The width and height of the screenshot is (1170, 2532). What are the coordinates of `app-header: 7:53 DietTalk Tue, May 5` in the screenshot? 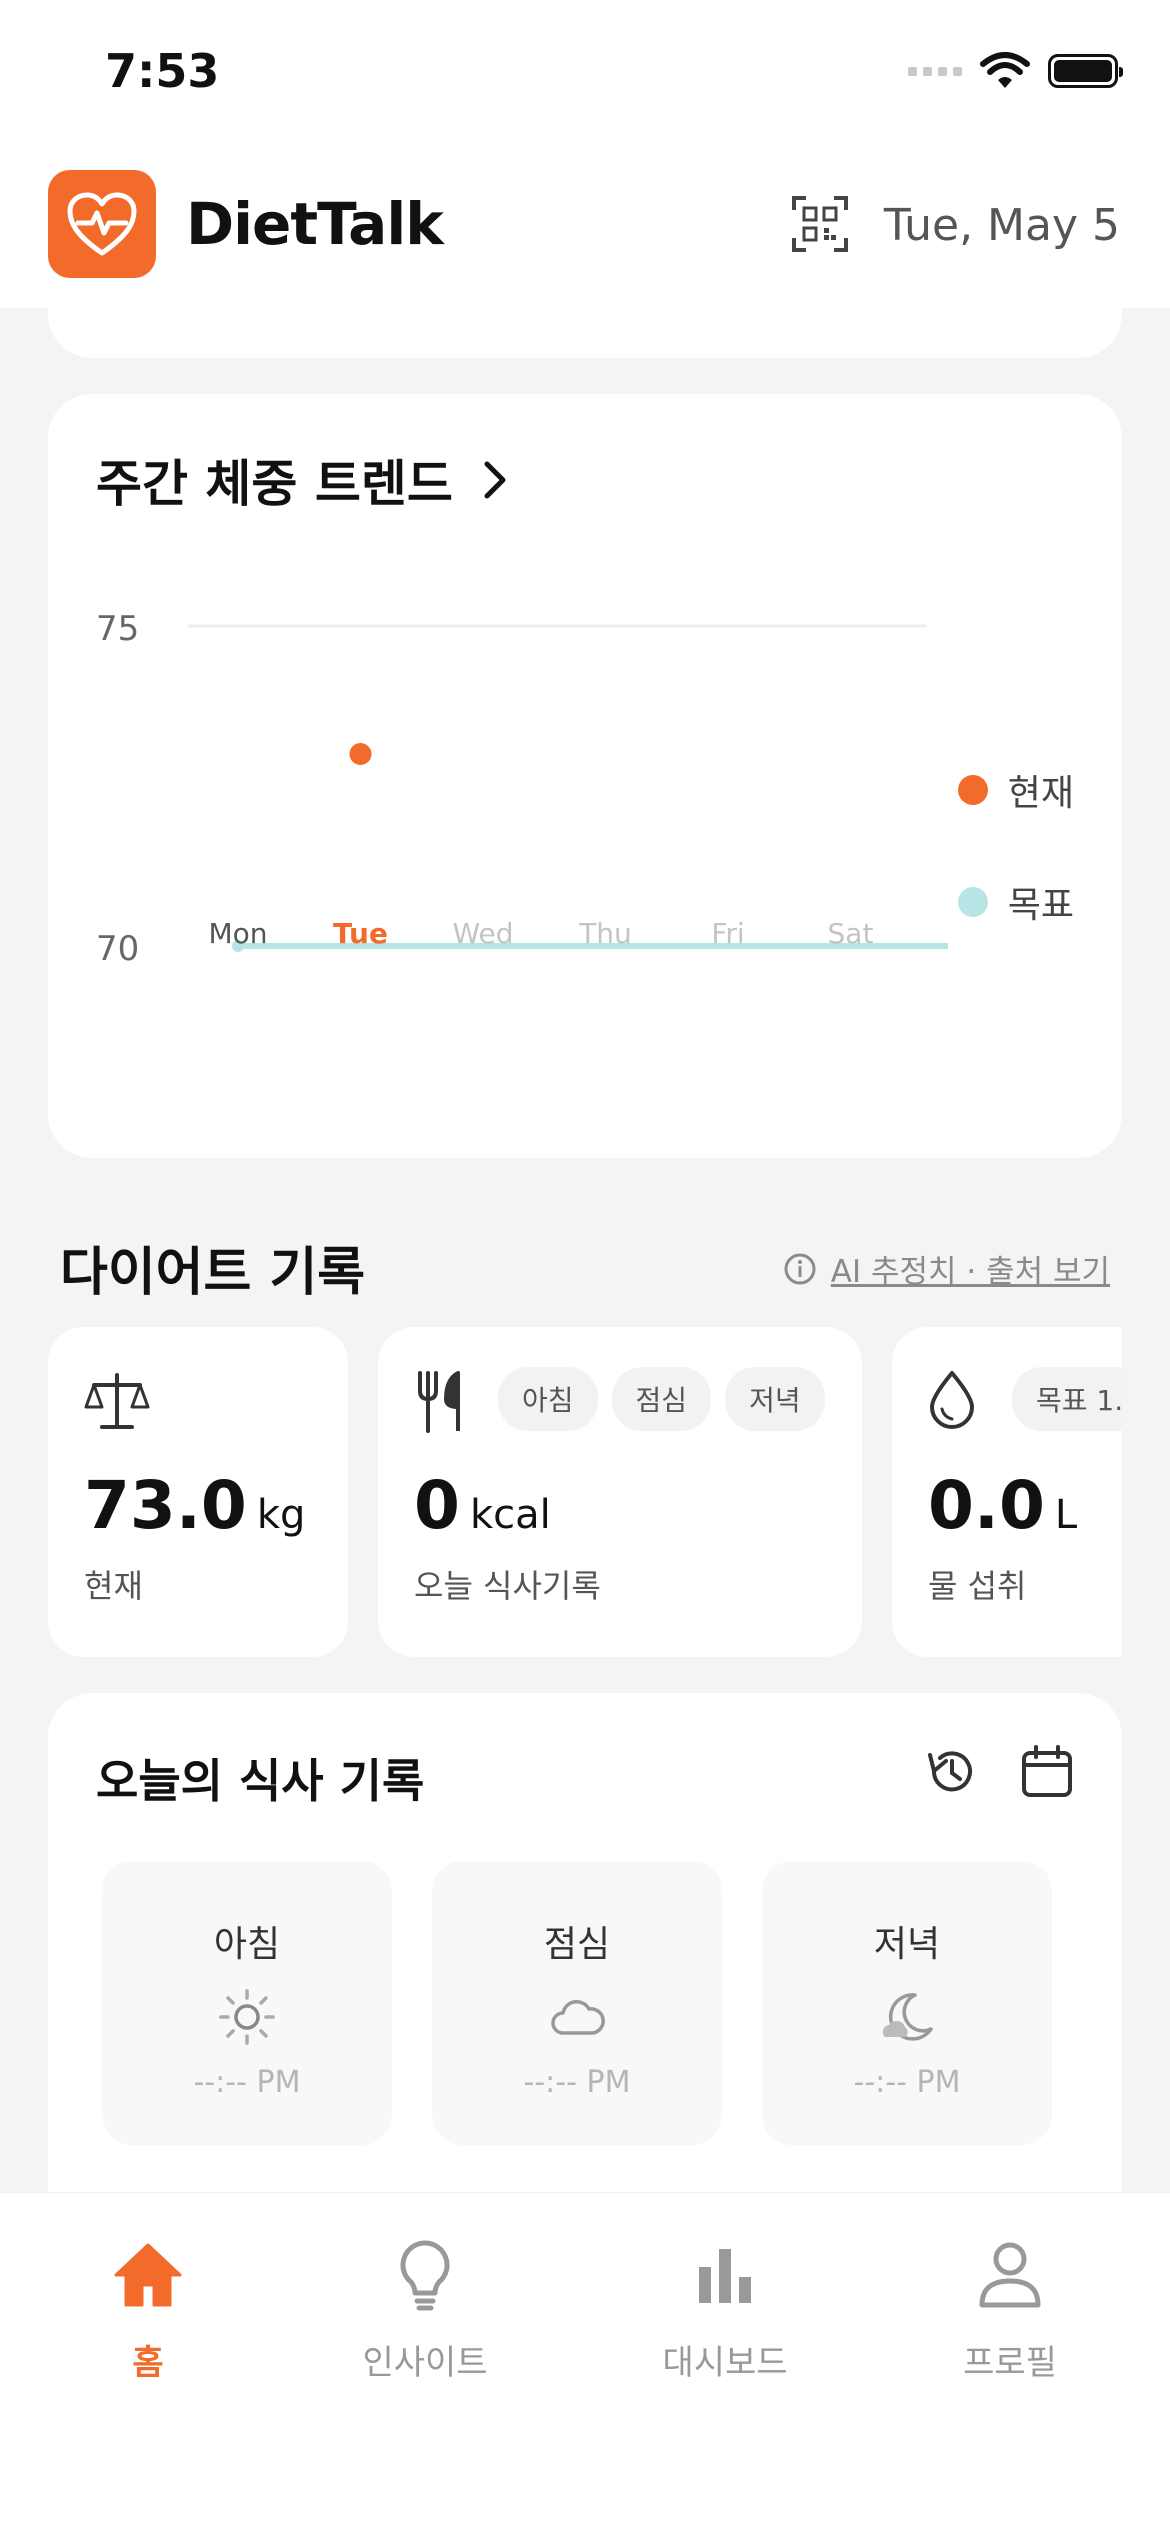 It's located at (585, 154).